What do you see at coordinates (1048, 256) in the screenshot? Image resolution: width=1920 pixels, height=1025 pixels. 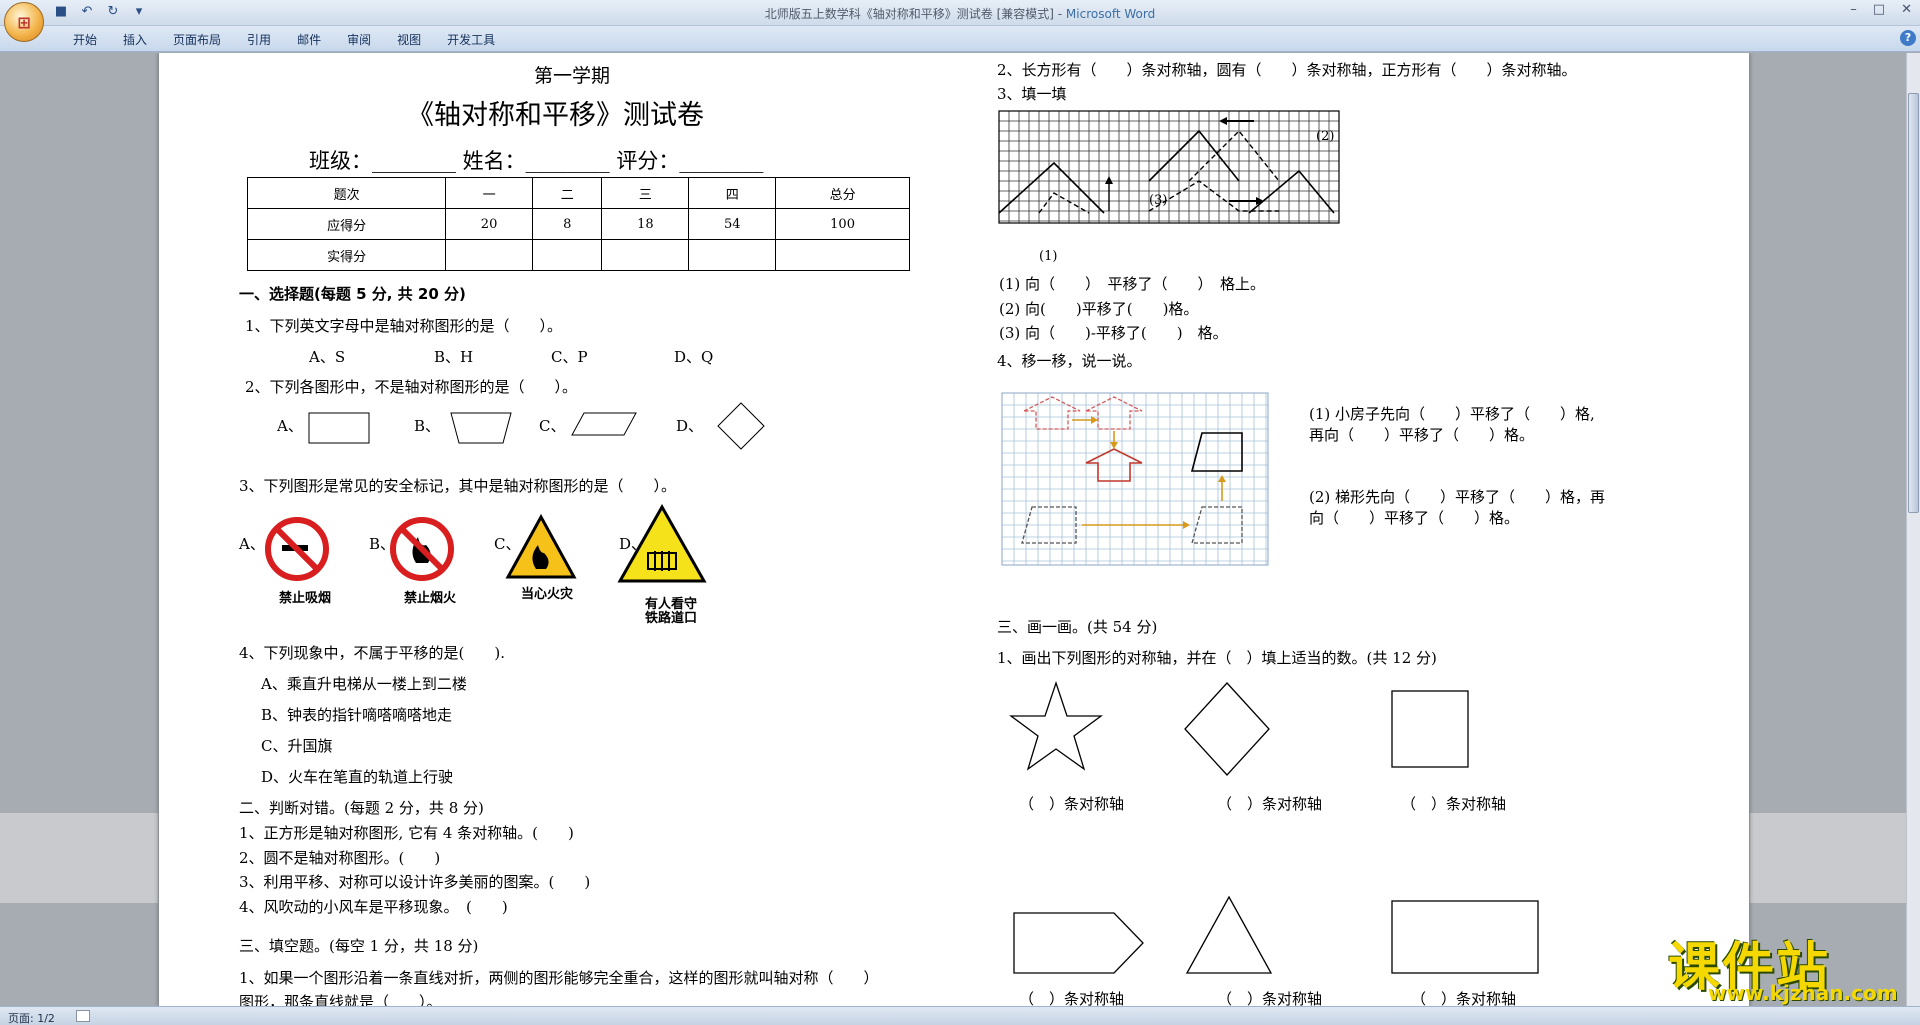 I see `grid-label-1: (1)` at bounding box center [1048, 256].